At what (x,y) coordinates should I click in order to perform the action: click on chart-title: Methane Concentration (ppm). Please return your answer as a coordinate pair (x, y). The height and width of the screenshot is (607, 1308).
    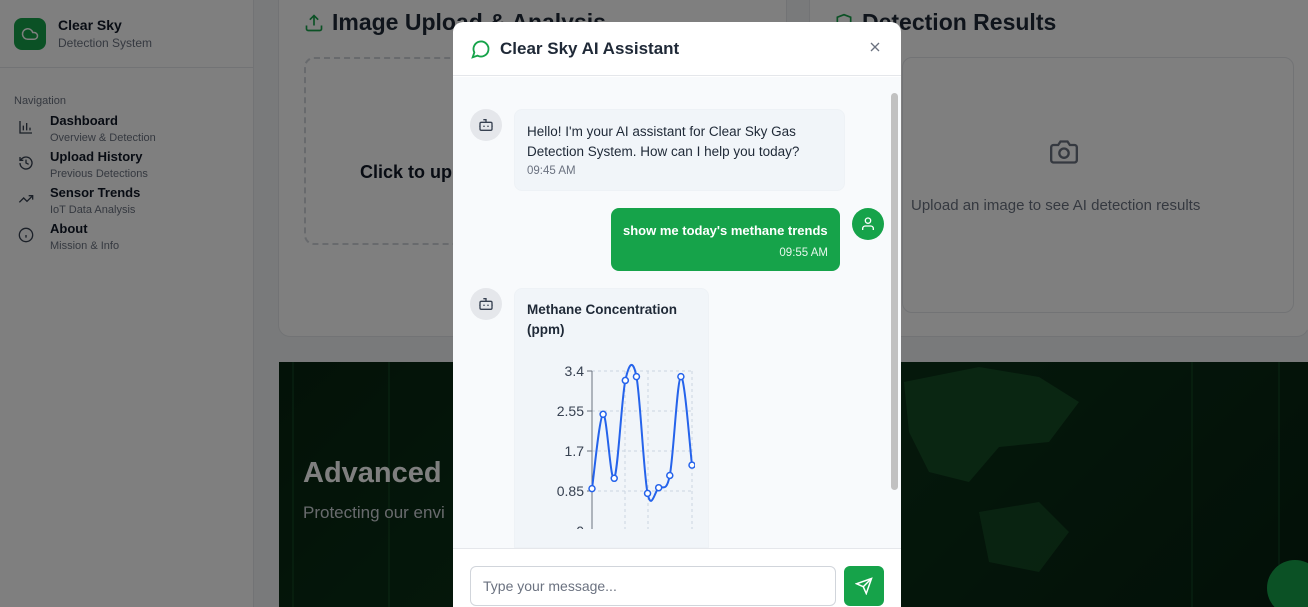
    Looking at the image, I should click on (602, 319).